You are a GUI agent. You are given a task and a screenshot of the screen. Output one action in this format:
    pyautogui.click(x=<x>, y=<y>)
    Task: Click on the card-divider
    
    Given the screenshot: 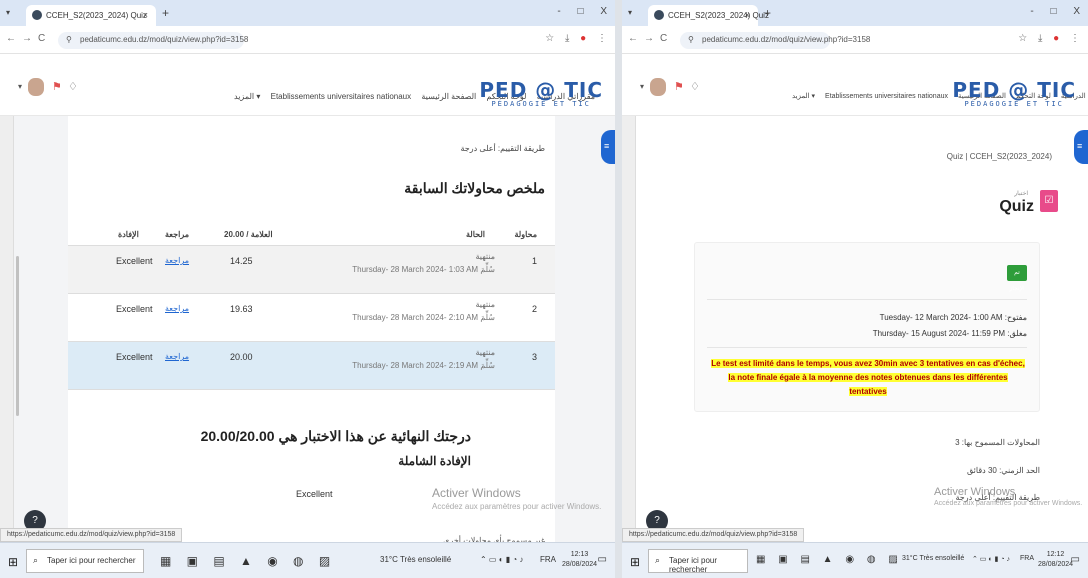 What is the action you would take?
    pyautogui.click(x=867, y=299)
    